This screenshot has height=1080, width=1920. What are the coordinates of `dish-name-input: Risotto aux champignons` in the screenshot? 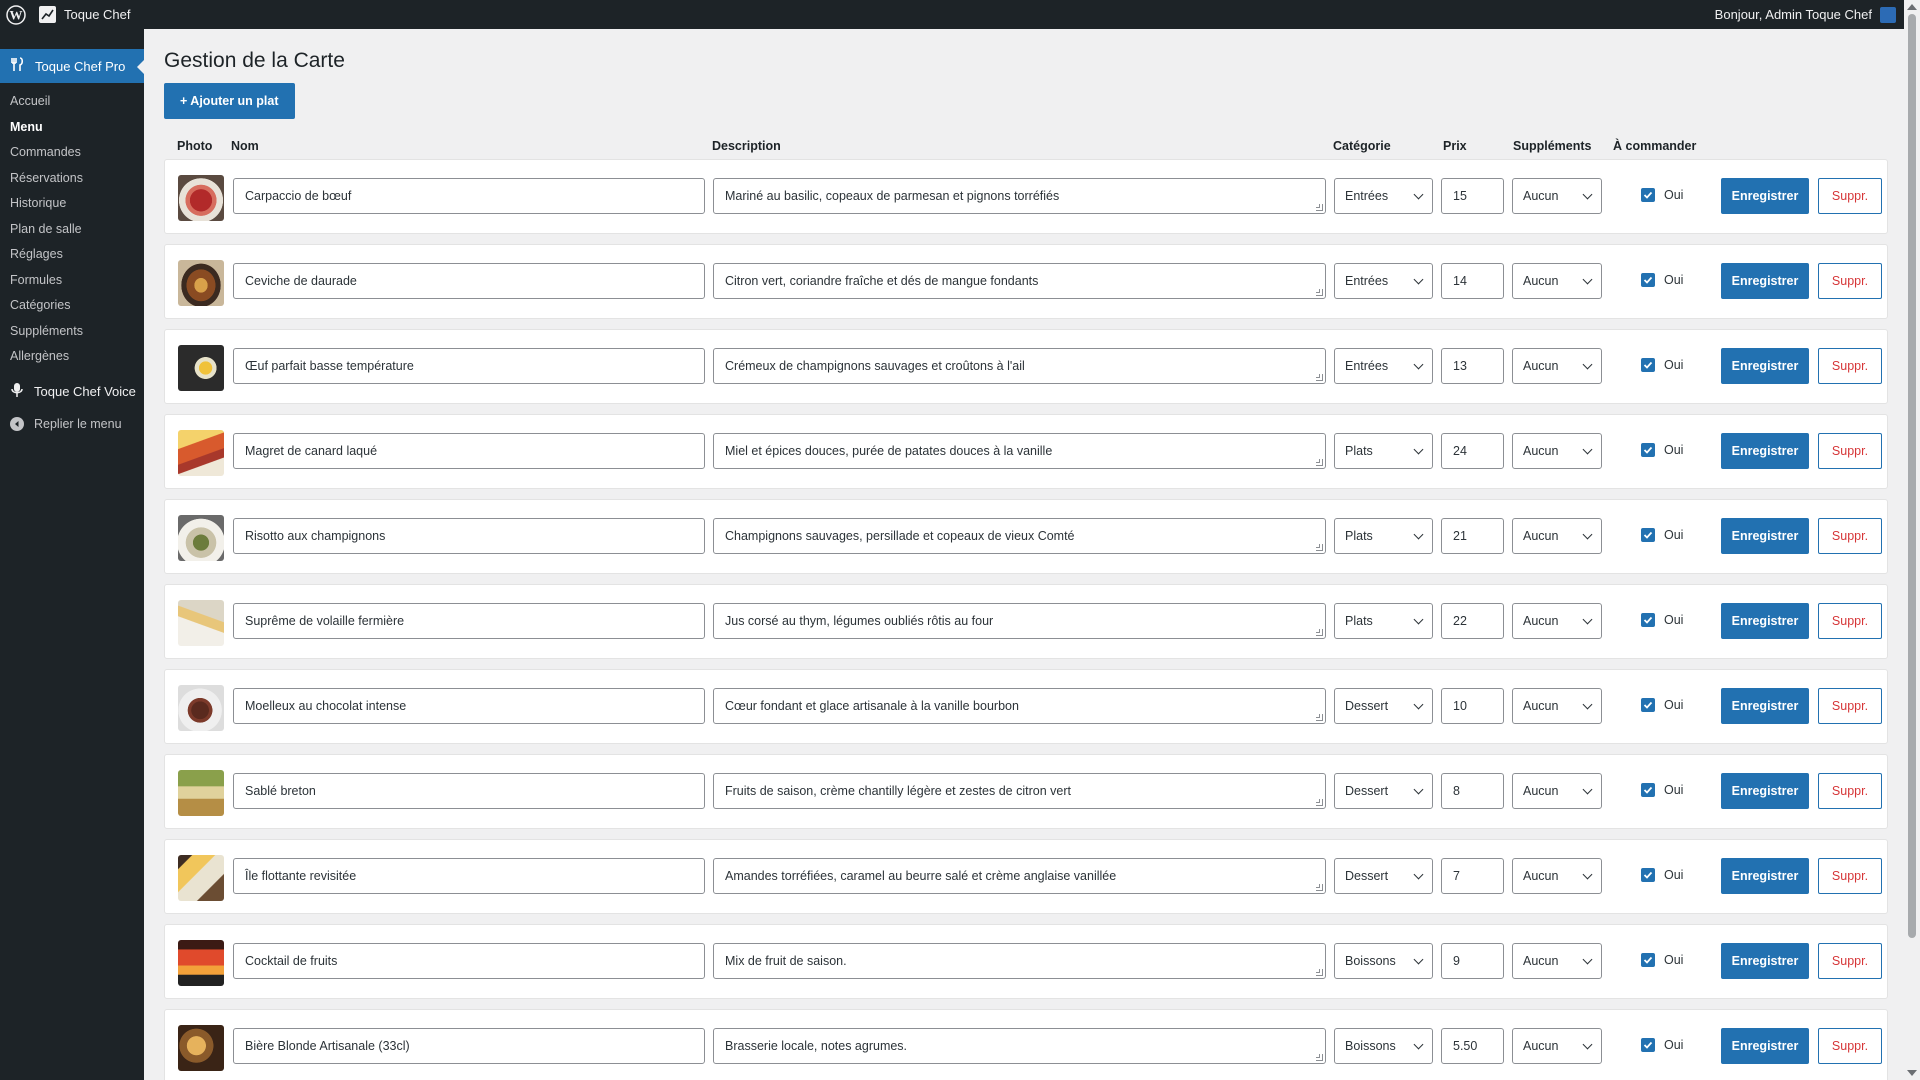 It's located at (469, 536).